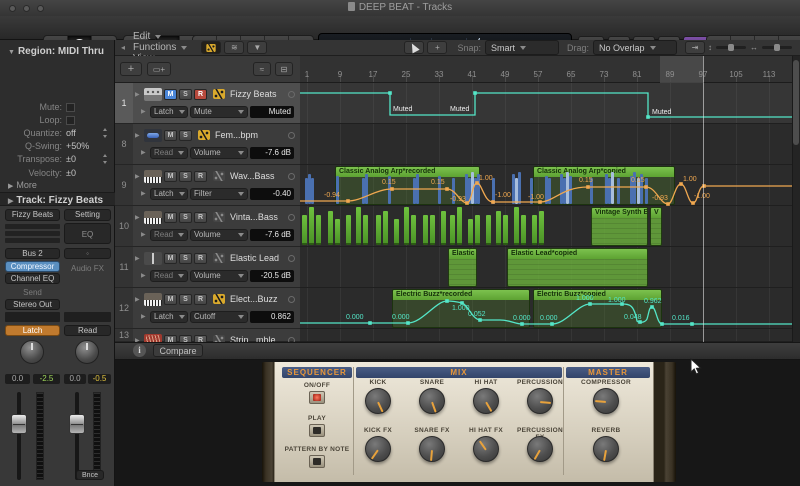  Describe the element at coordinates (153, 135) in the screenshot. I see `track-icon-pill` at that location.